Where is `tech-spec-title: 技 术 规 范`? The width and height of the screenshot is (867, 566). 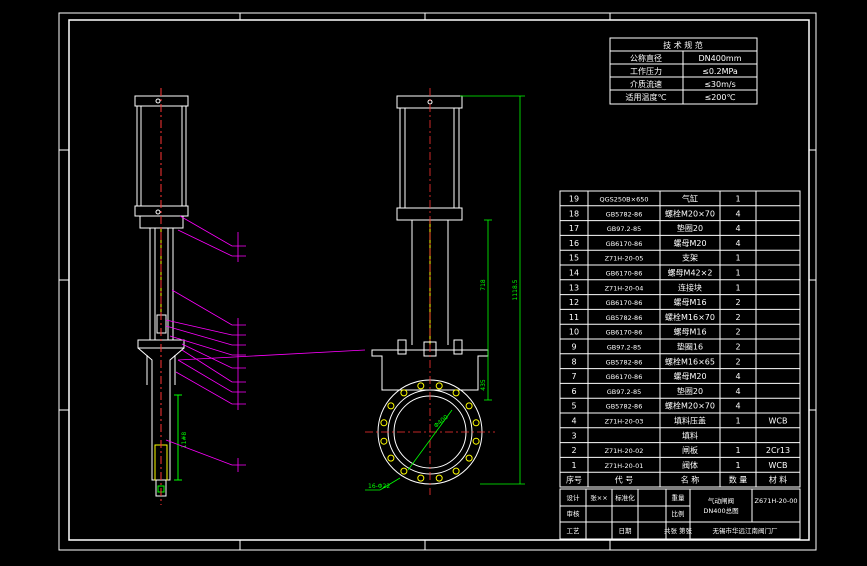 tech-spec-title: 技 术 规 范 is located at coordinates (683, 45).